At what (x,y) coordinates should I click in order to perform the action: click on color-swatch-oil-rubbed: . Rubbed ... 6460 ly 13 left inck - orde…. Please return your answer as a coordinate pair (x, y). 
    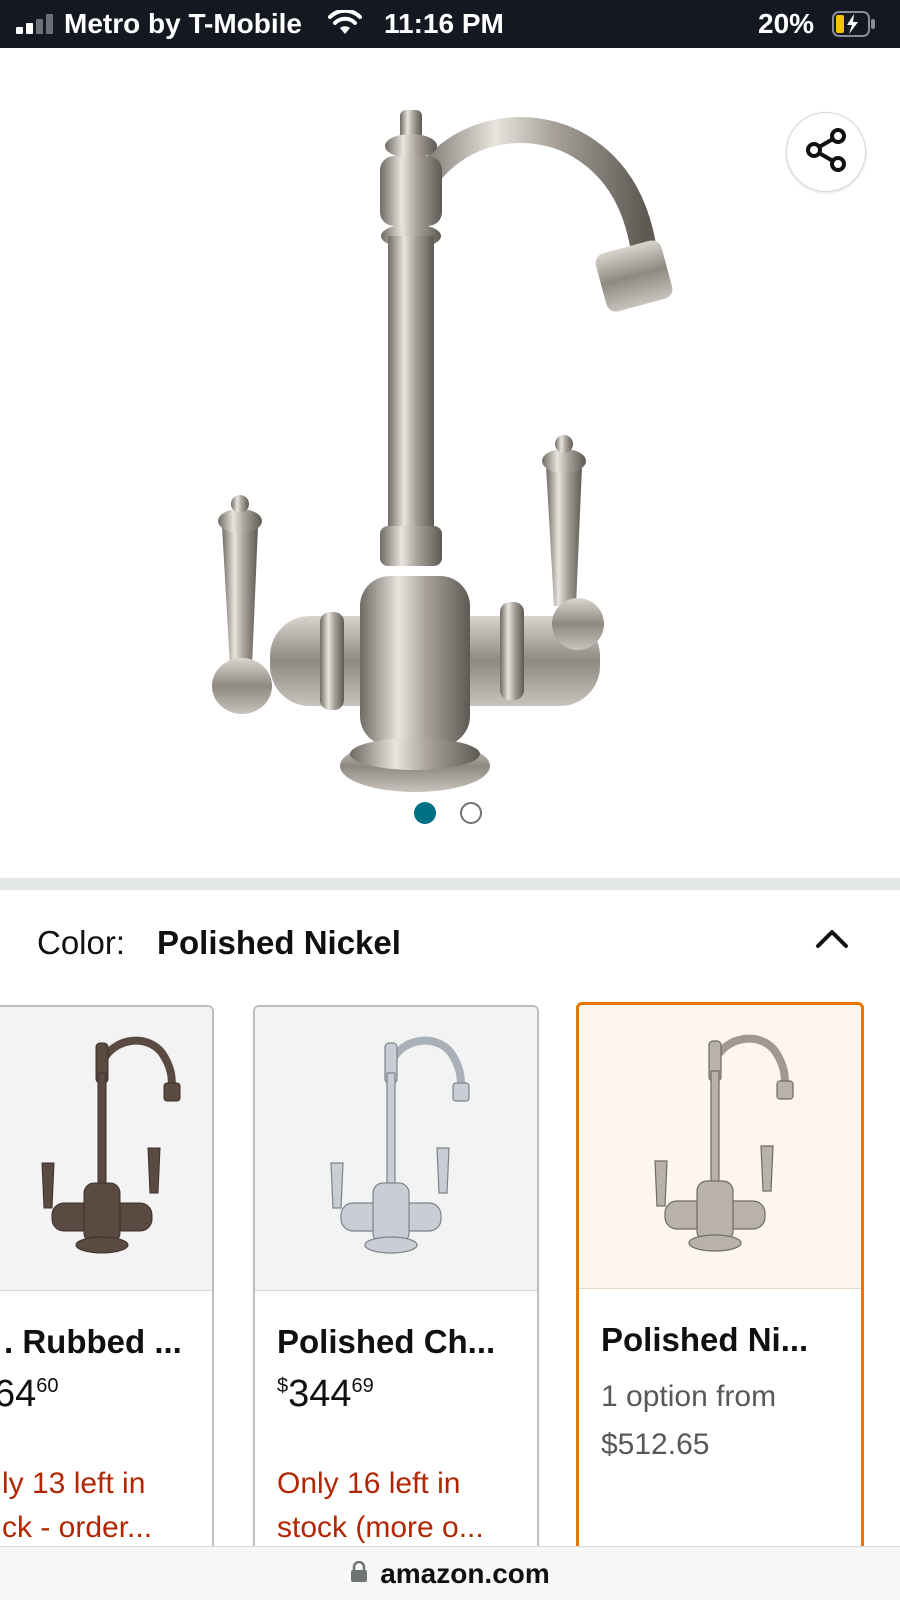
    Looking at the image, I should click on (107, 1285).